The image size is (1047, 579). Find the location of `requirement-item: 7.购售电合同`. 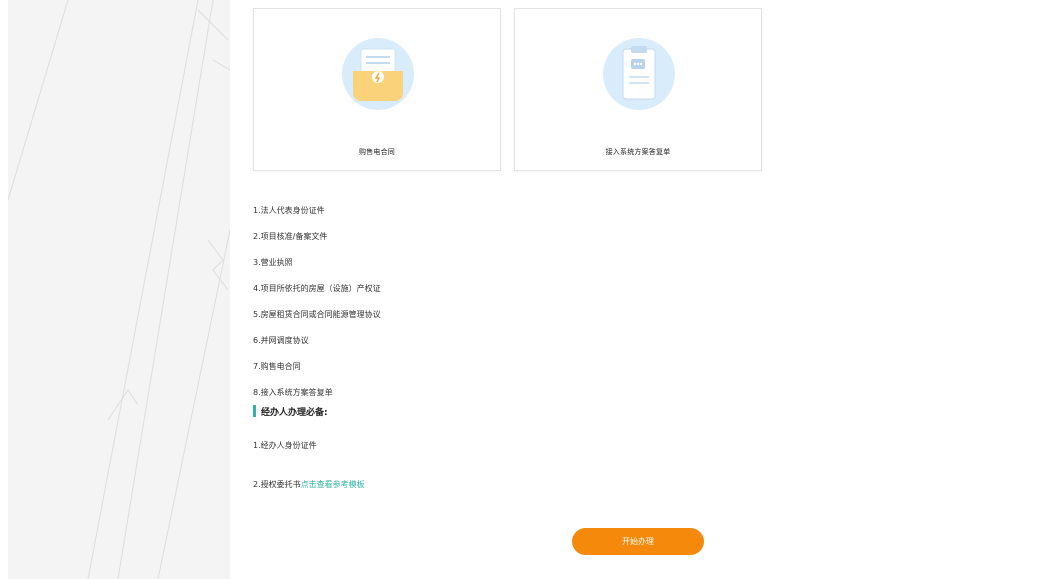

requirement-item: 7.购售电合同 is located at coordinates (277, 366).